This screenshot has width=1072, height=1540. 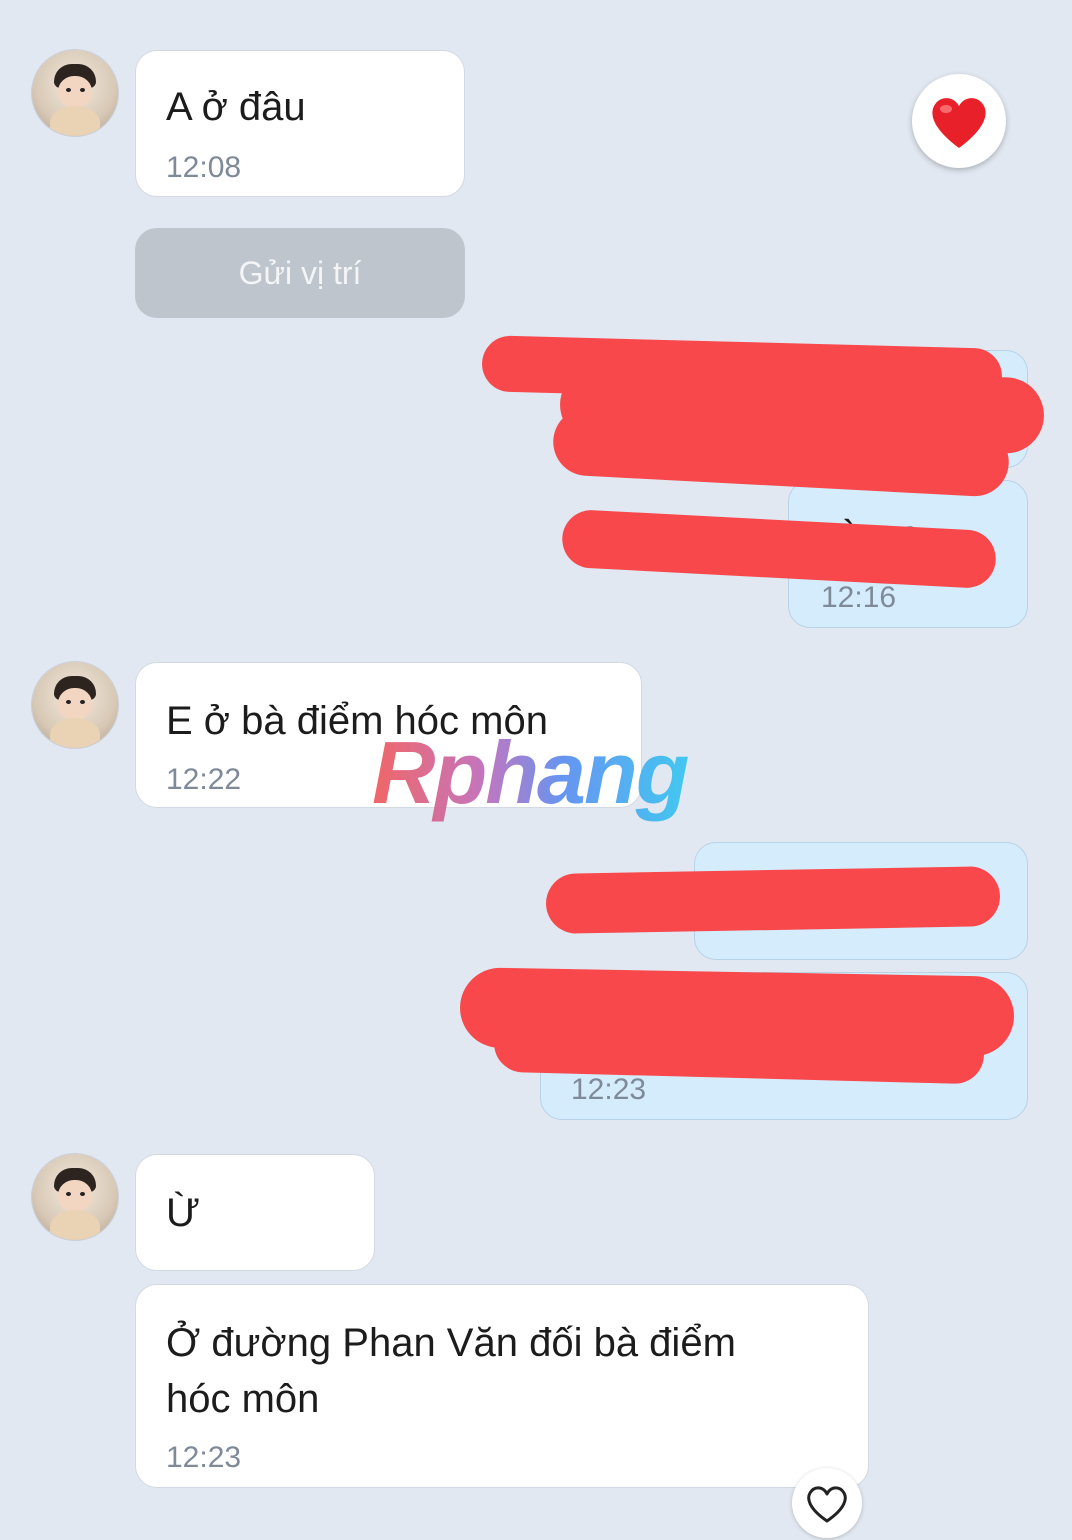 I want to click on incoming-message: Ừ, so click(x=255, y=1212).